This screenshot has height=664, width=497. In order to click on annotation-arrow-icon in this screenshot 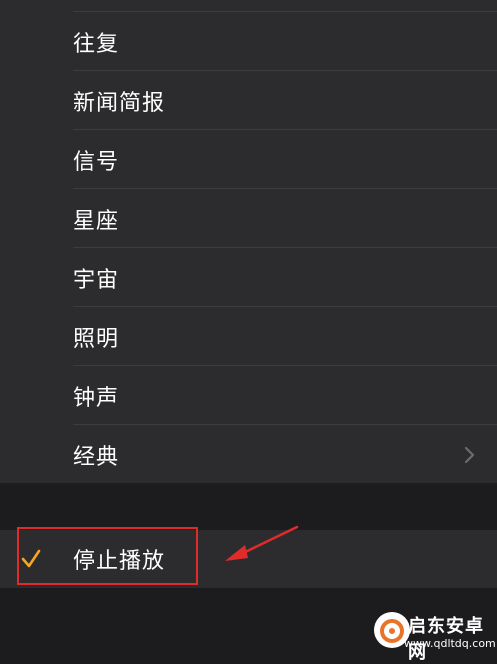, I will do `click(262, 543)`.